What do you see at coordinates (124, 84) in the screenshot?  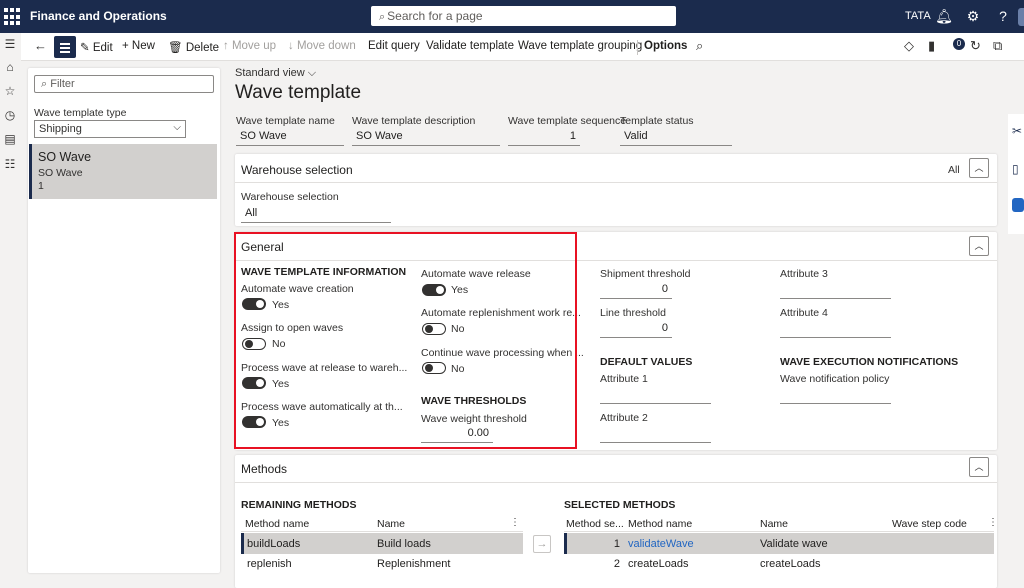 I see `filter-input: ⌕ Filter` at bounding box center [124, 84].